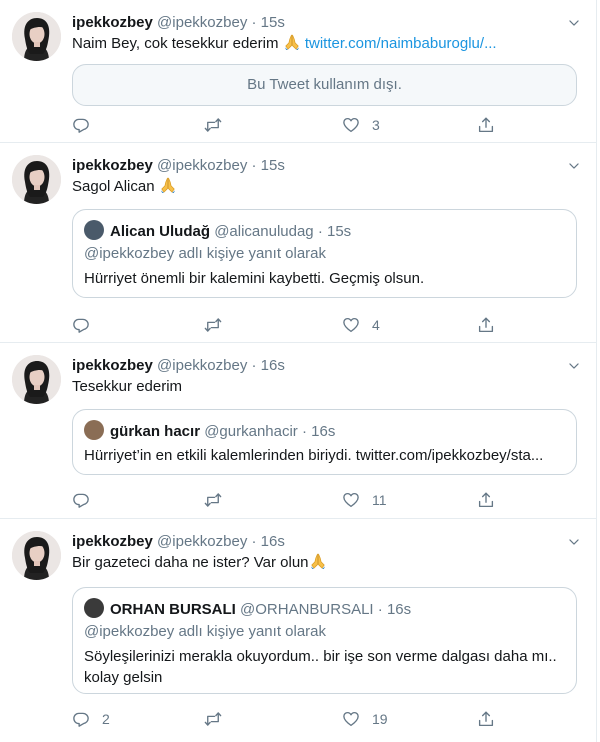 The height and width of the screenshot is (742, 600). What do you see at coordinates (399, 609) in the screenshot?
I see `quoted-timestamp: 16s` at bounding box center [399, 609].